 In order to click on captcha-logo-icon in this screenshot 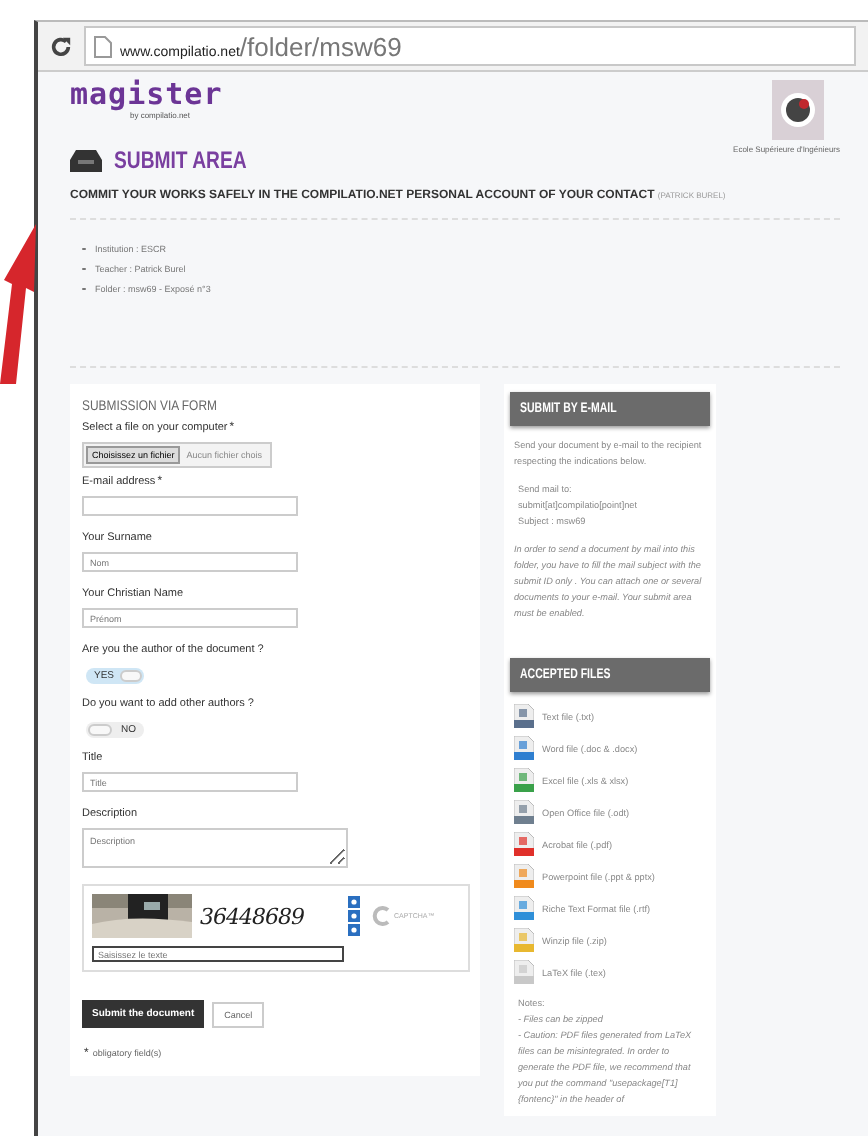, I will do `click(382, 916)`.